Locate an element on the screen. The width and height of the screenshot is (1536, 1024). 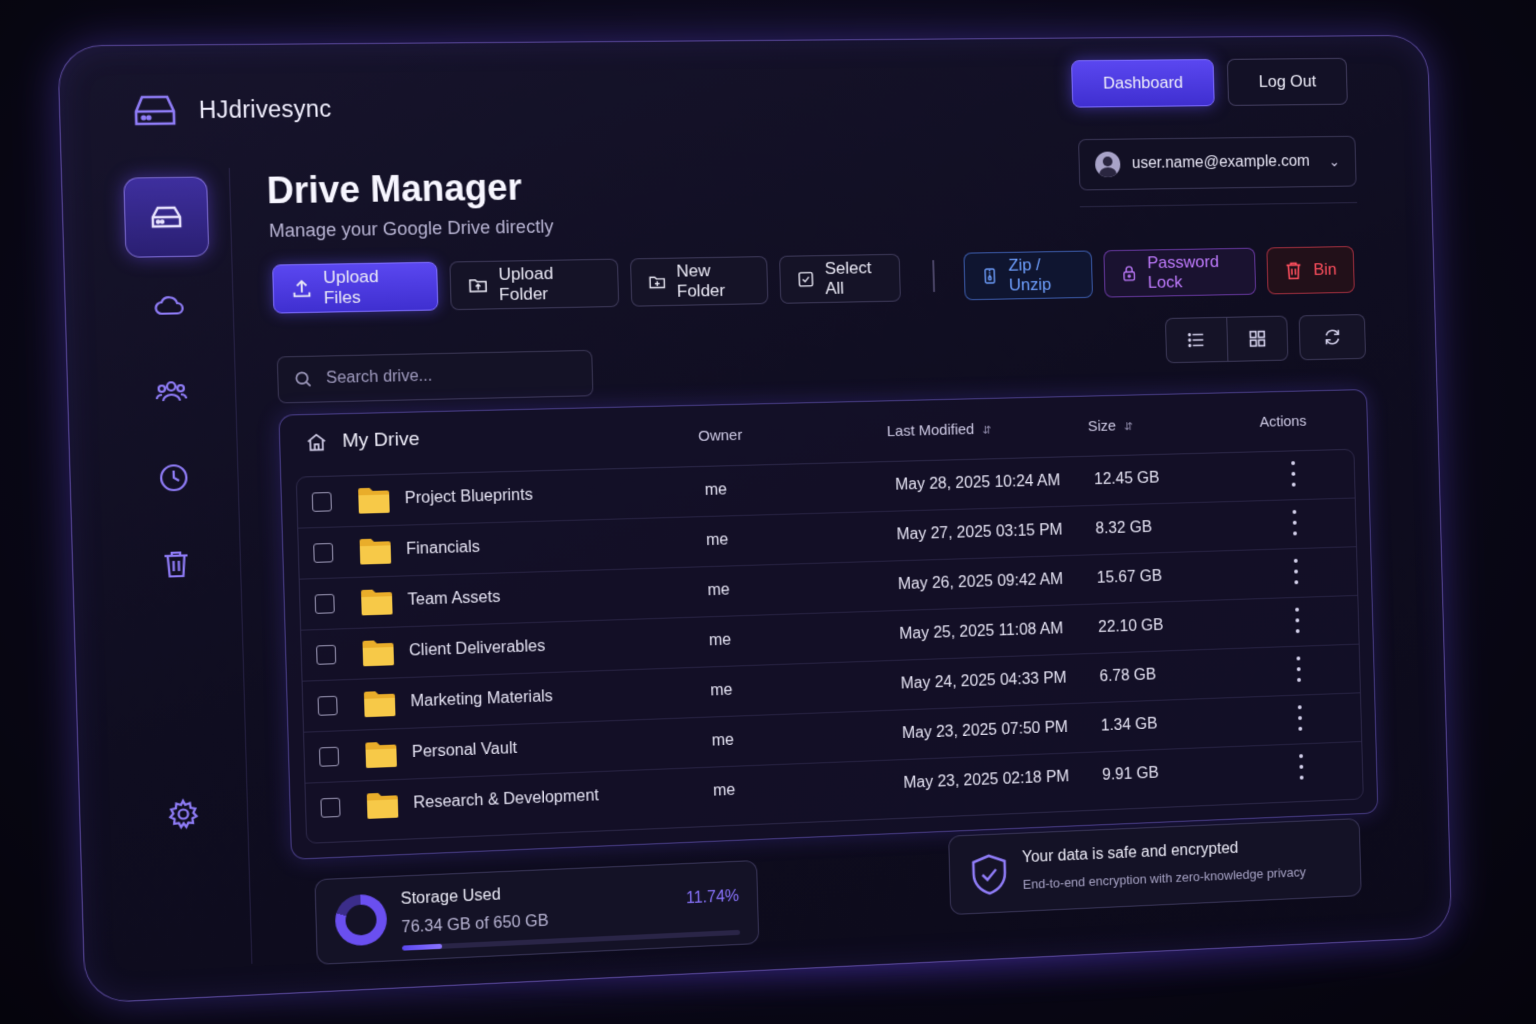
column-size: Size ⇵ is located at coordinates (1110, 426).